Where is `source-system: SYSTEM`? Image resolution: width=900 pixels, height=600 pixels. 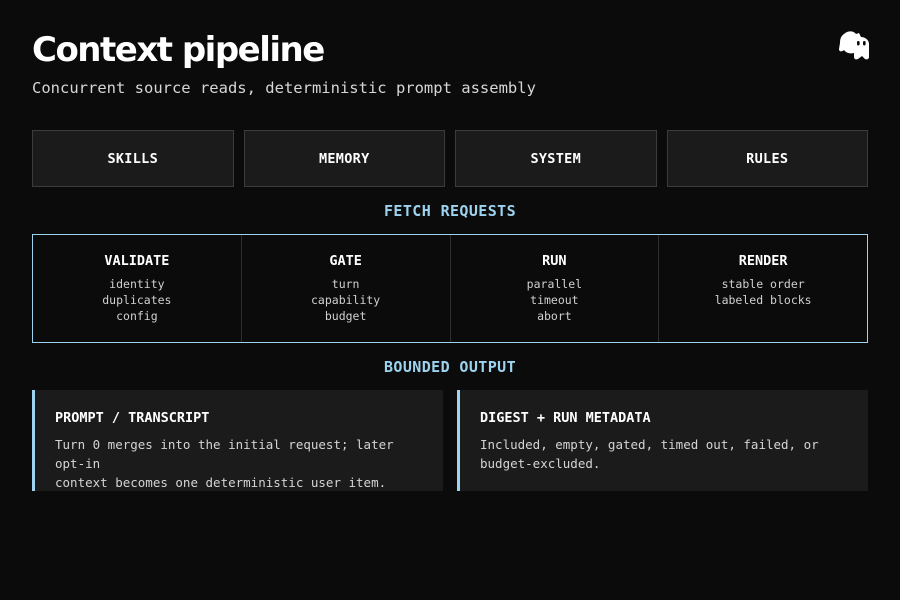
source-system: SYSTEM is located at coordinates (556, 158).